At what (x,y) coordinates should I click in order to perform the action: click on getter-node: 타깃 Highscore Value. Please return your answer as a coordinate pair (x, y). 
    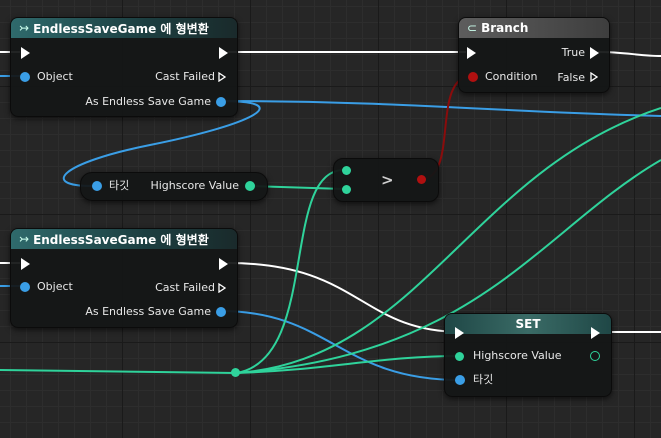
    Looking at the image, I should click on (174, 186).